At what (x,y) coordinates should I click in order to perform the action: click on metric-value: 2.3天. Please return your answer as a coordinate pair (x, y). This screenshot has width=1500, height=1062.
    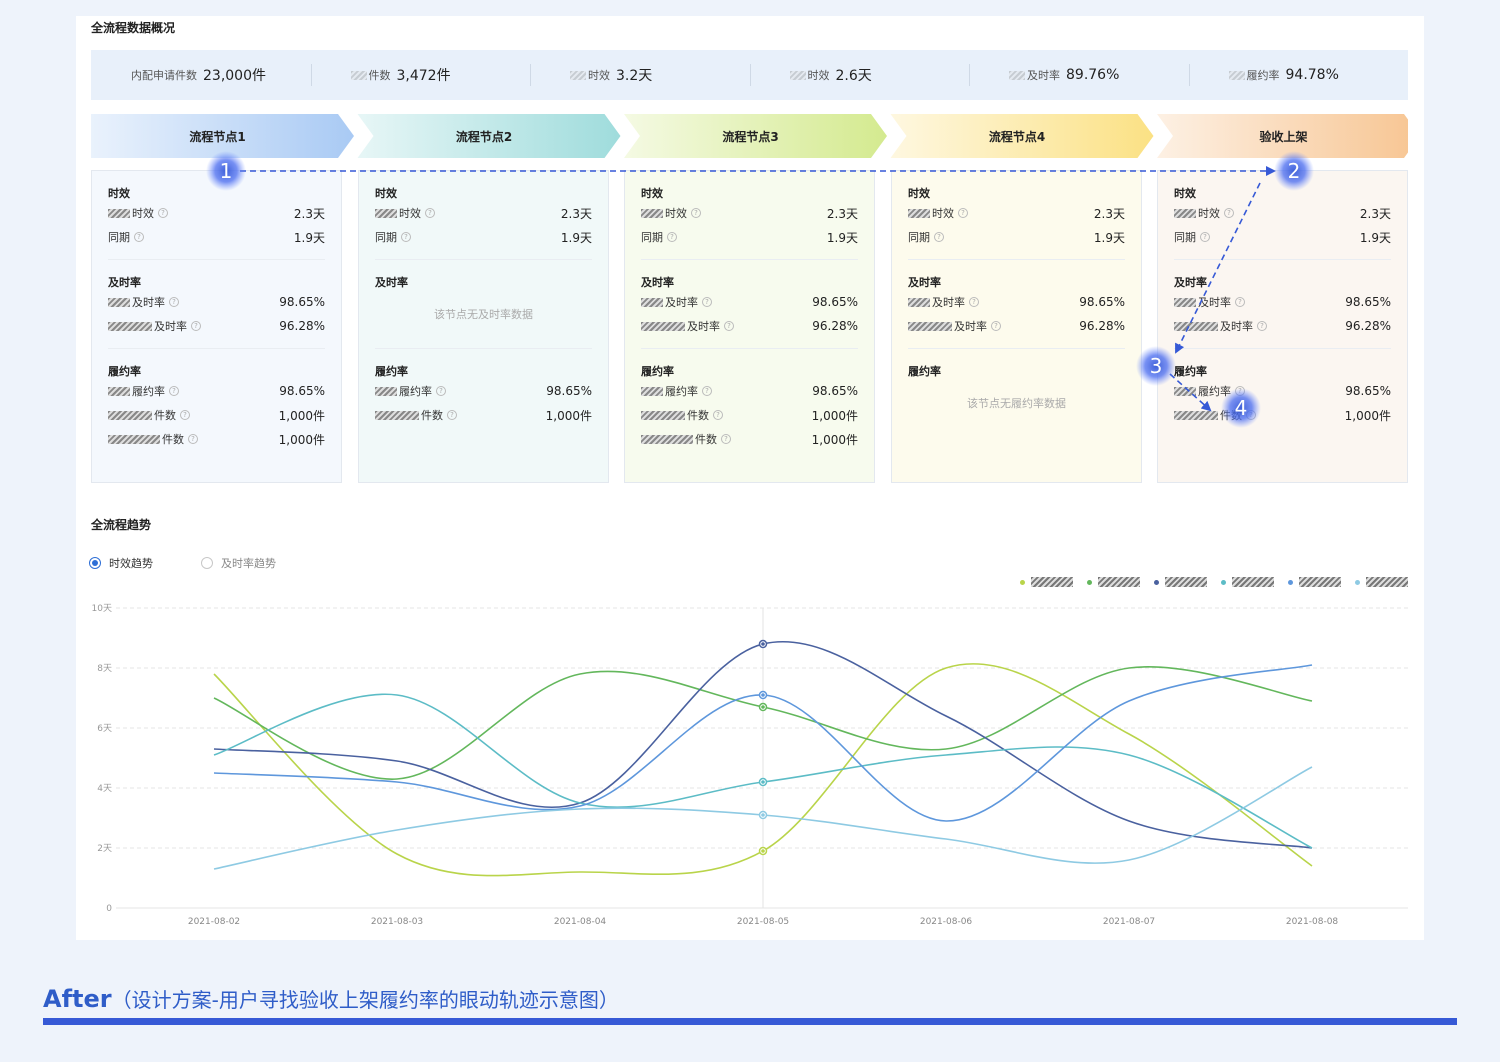
    Looking at the image, I should click on (576, 213).